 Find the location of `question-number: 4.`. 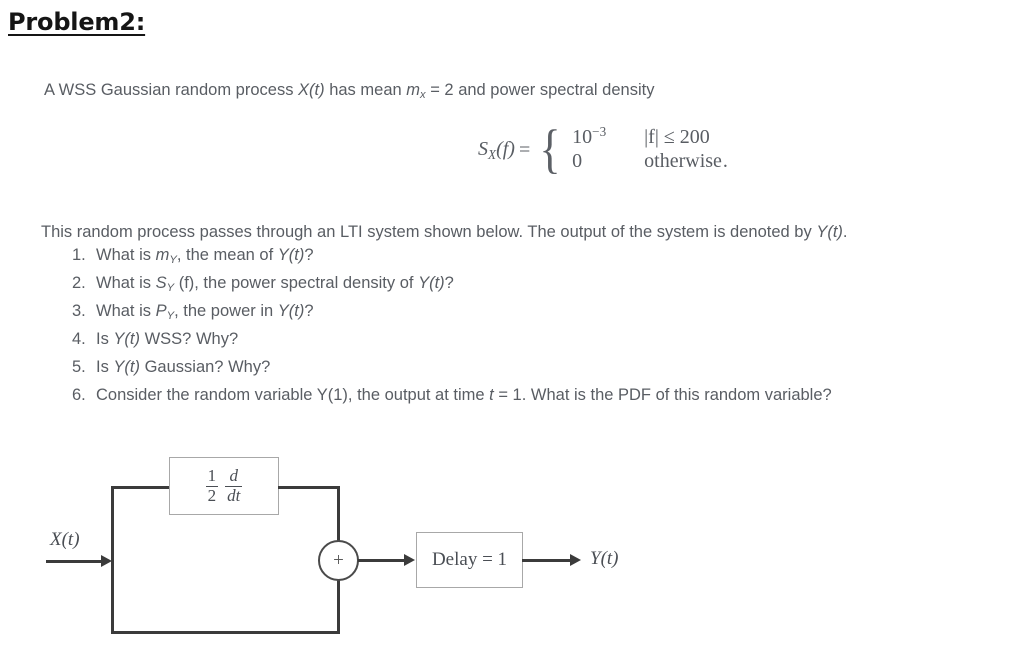

question-number: 4. is located at coordinates (79, 339).